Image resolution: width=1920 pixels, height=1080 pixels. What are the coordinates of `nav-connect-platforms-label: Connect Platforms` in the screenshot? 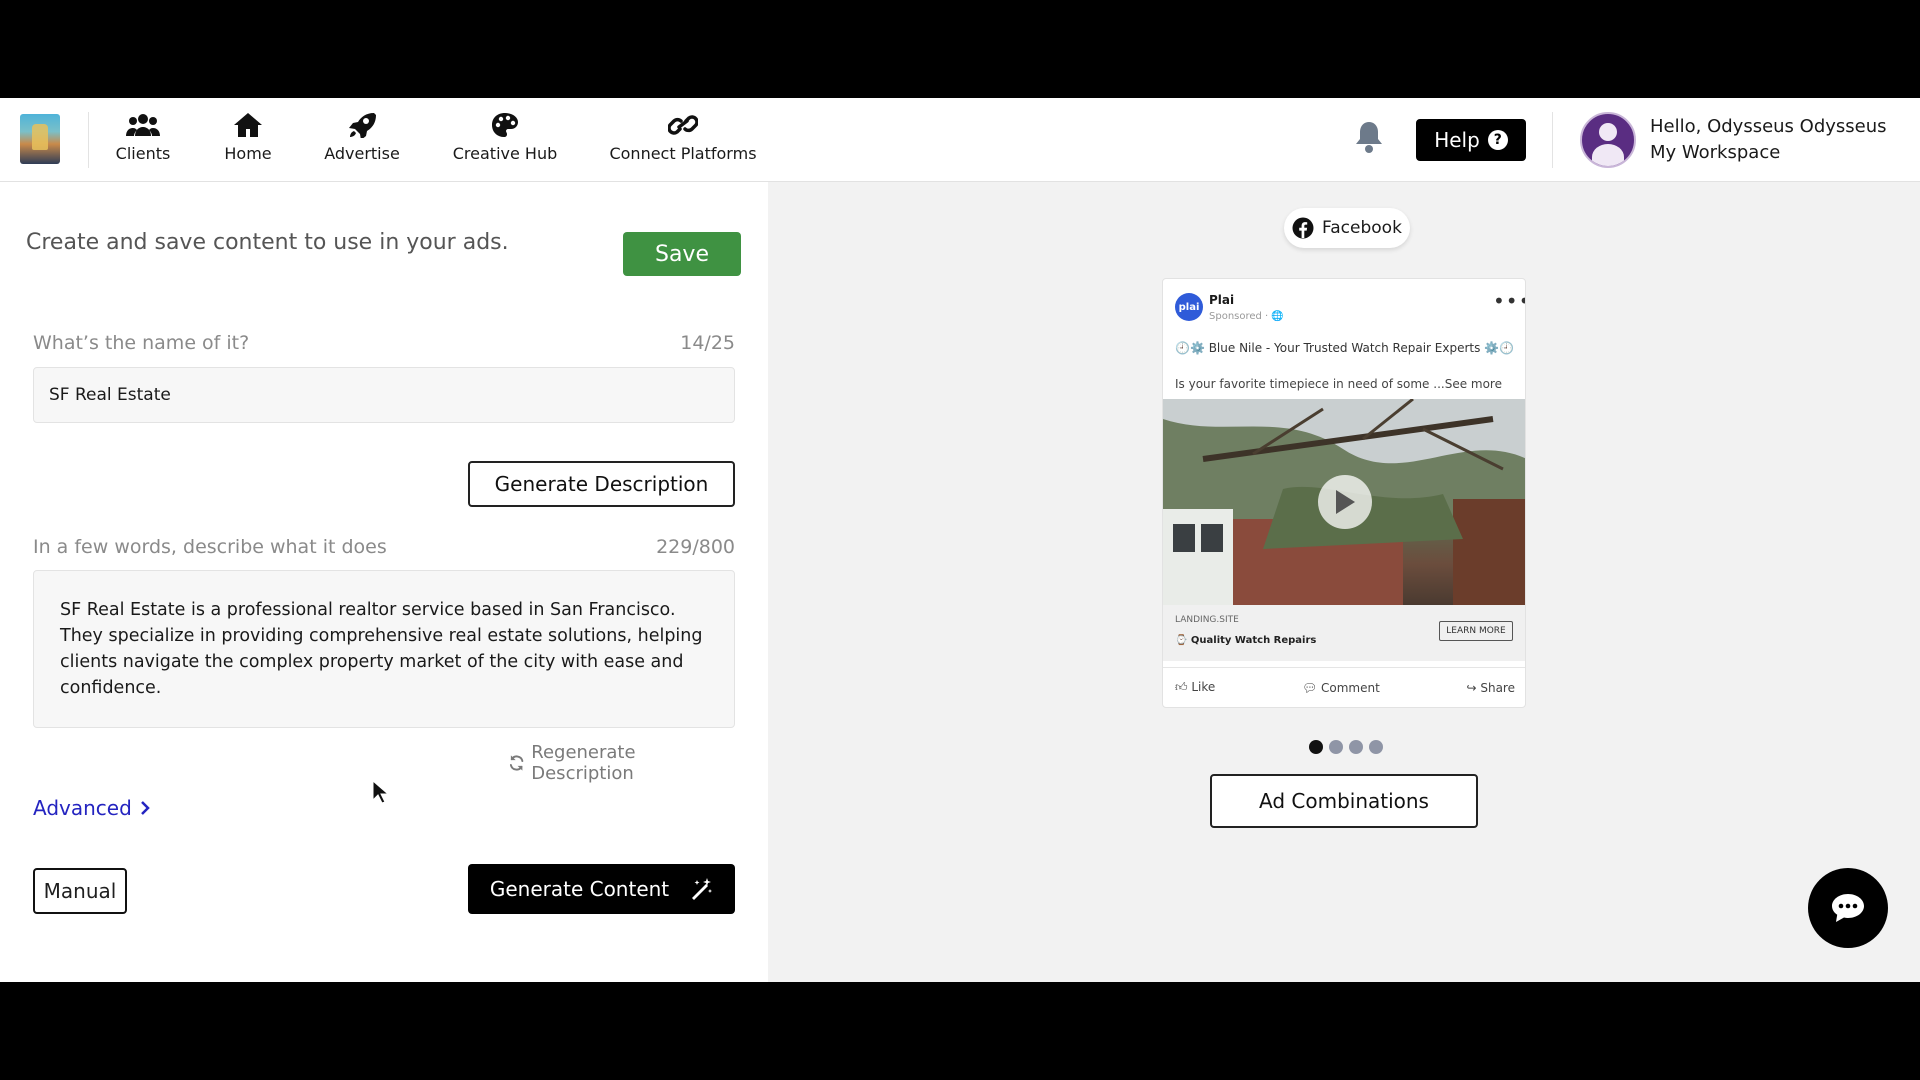 It's located at (683, 153).